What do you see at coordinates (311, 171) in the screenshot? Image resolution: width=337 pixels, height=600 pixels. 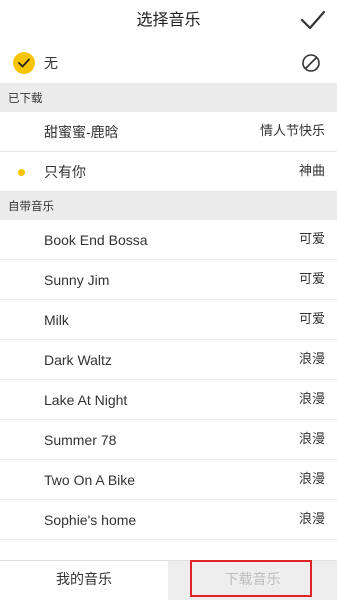 I see `song-tag: 神曲` at bounding box center [311, 171].